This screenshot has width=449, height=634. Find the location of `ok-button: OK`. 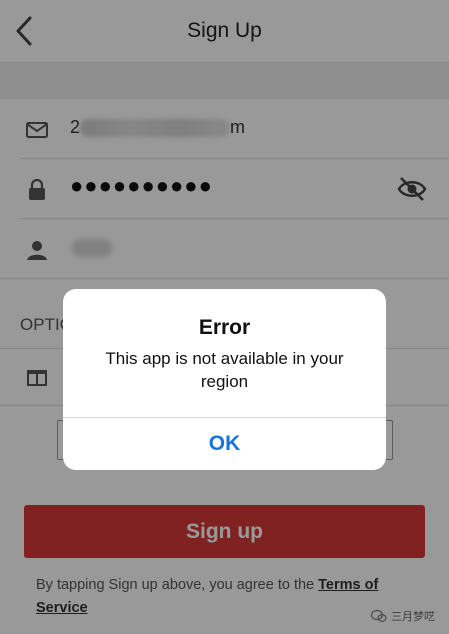

ok-button: OK is located at coordinates (224, 444).